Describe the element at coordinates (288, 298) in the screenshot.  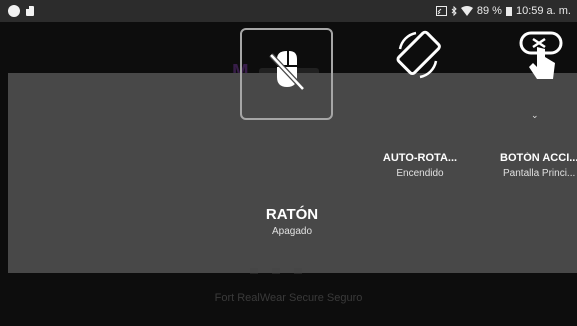
I see `footer-text: Fort RealWear Secure Seguro` at that location.